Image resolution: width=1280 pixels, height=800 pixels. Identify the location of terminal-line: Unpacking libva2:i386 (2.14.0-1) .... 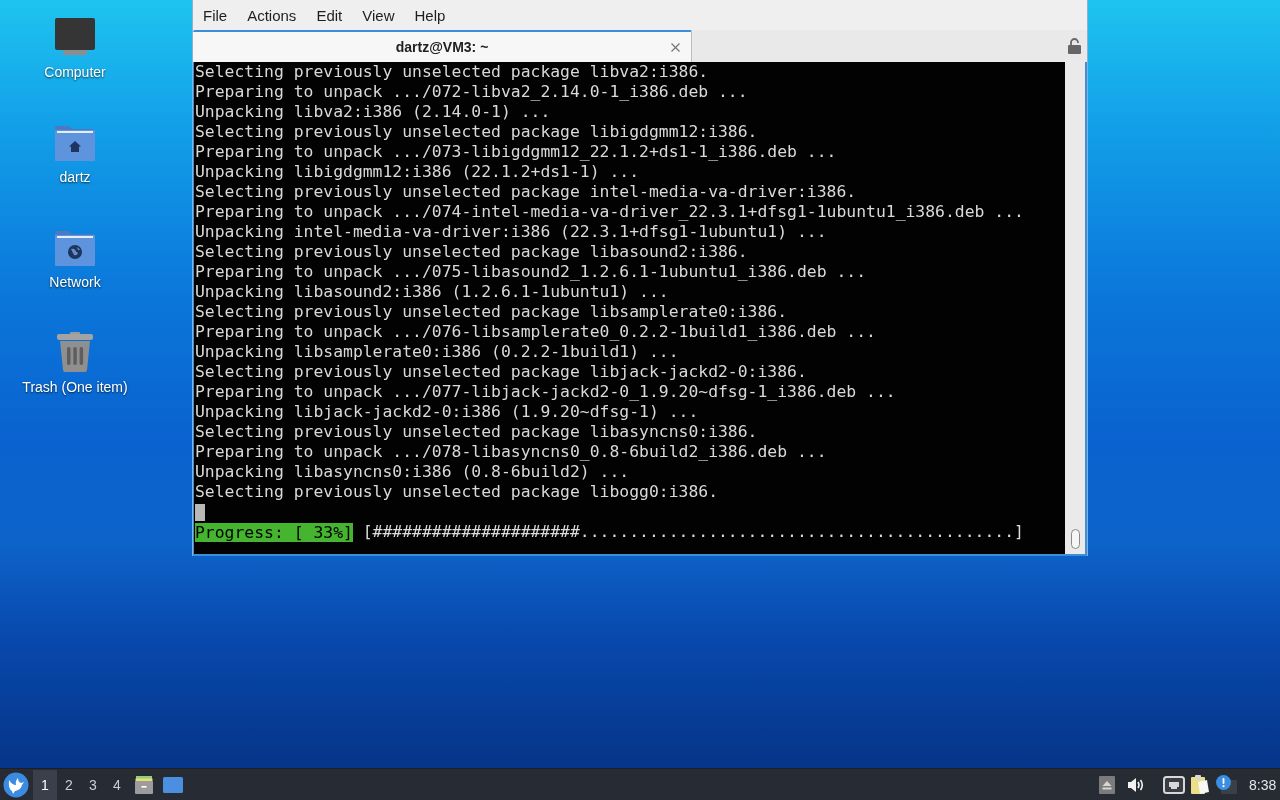
(373, 112).